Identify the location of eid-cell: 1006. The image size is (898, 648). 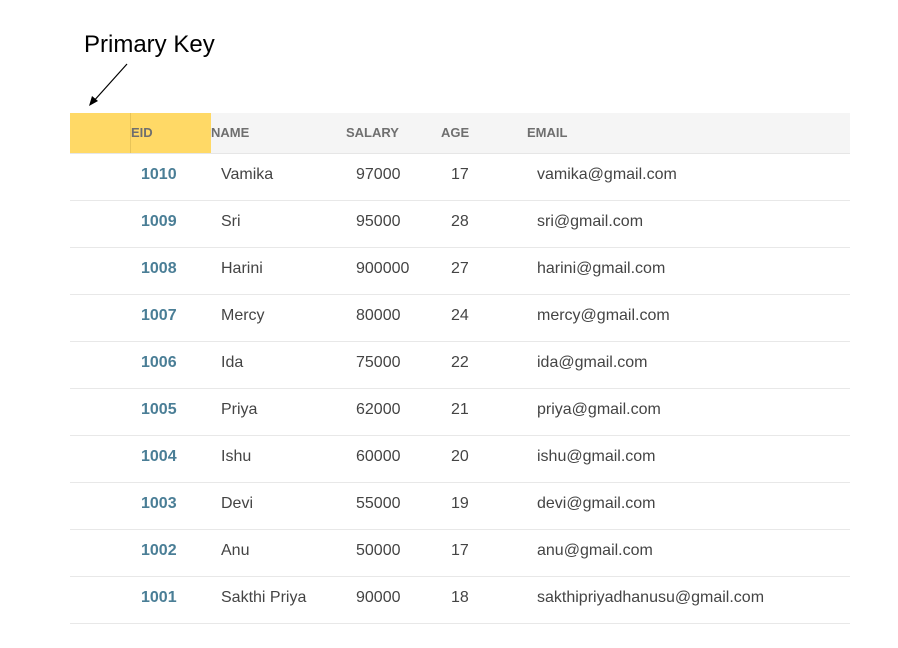
(159, 362).